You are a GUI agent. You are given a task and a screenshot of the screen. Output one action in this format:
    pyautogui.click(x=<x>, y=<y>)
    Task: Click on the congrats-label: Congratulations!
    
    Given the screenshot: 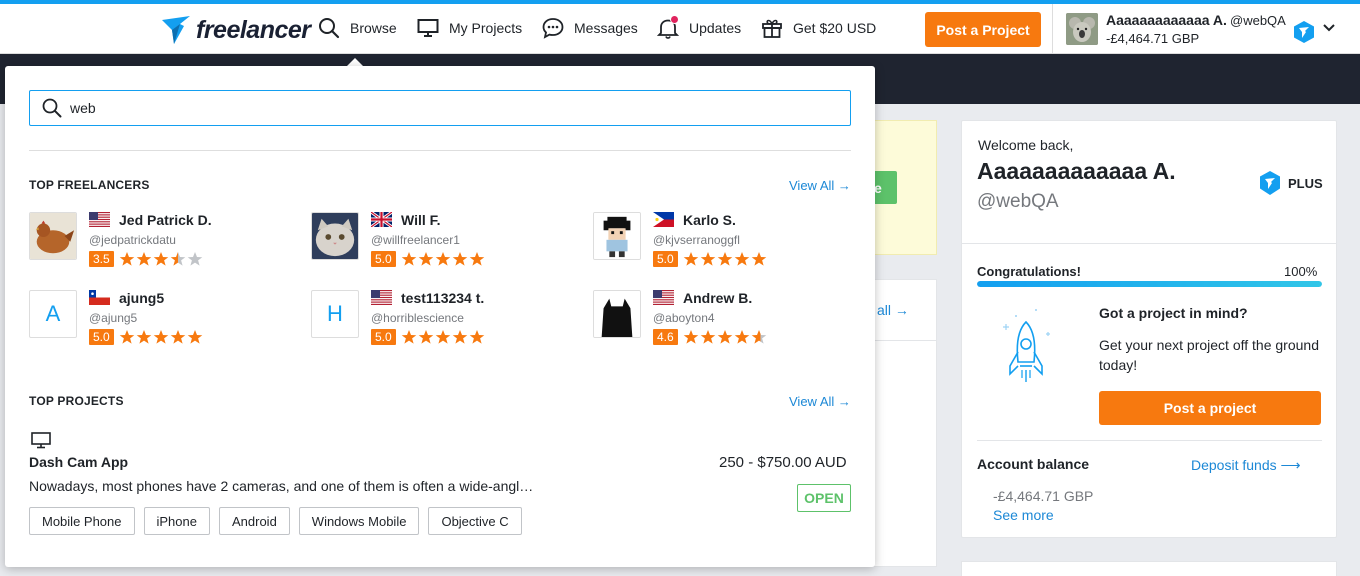 What is the action you would take?
    pyautogui.click(x=1029, y=271)
    